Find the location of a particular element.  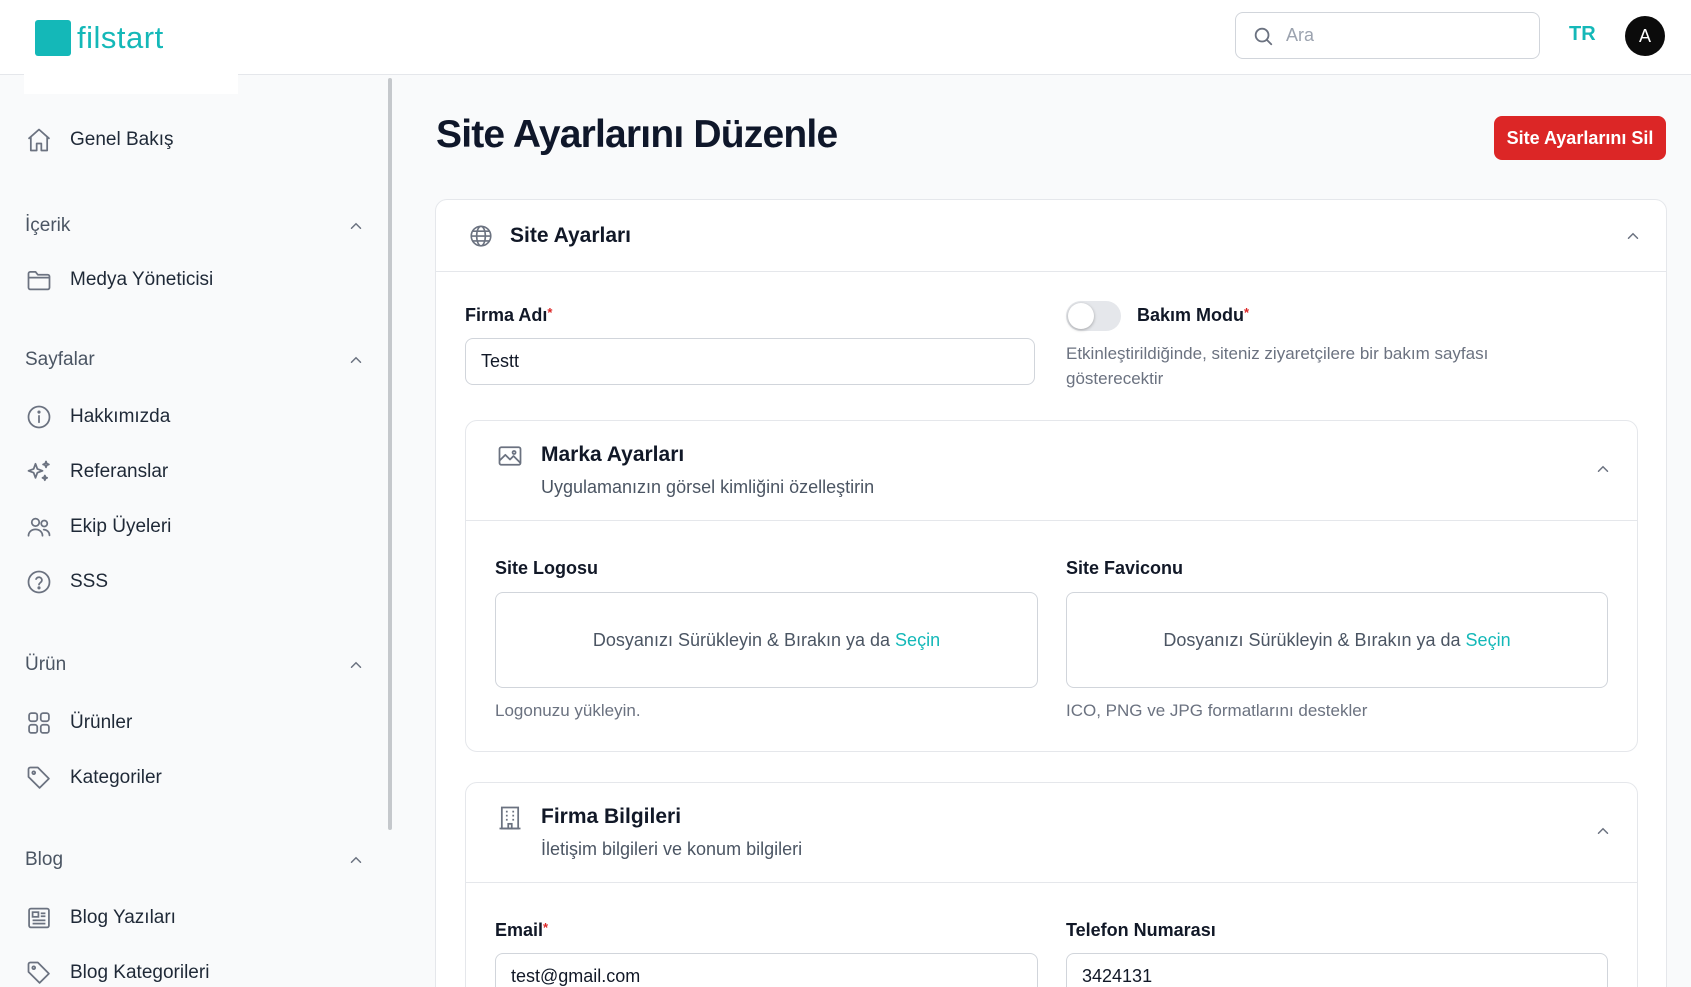

logo-text: filstart is located at coordinates (120, 37).